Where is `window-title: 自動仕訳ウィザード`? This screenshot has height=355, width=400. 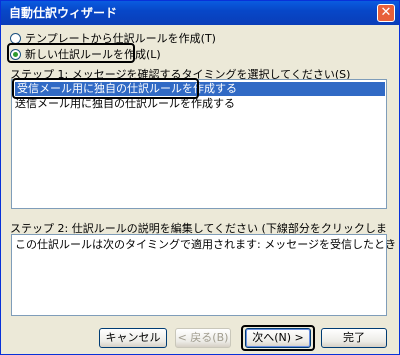
window-title: 自動仕訳ウィザード is located at coordinates (63, 13).